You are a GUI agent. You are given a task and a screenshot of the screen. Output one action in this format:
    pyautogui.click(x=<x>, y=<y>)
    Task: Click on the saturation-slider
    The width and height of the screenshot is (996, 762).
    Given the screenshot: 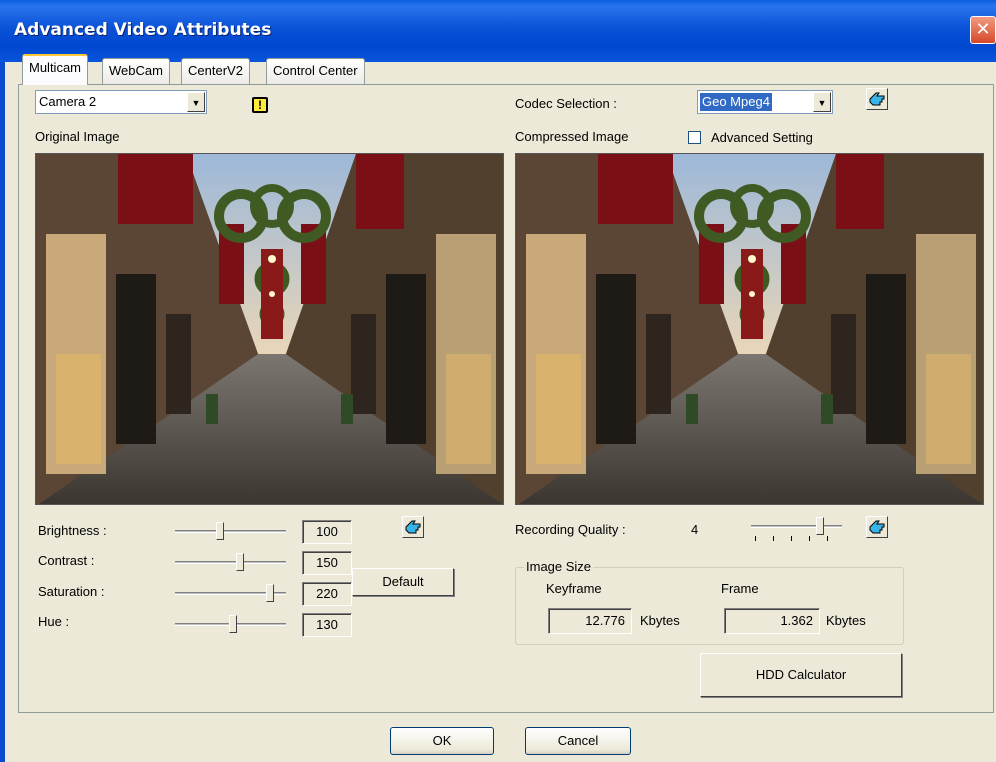 What is the action you would take?
    pyautogui.click(x=230, y=593)
    